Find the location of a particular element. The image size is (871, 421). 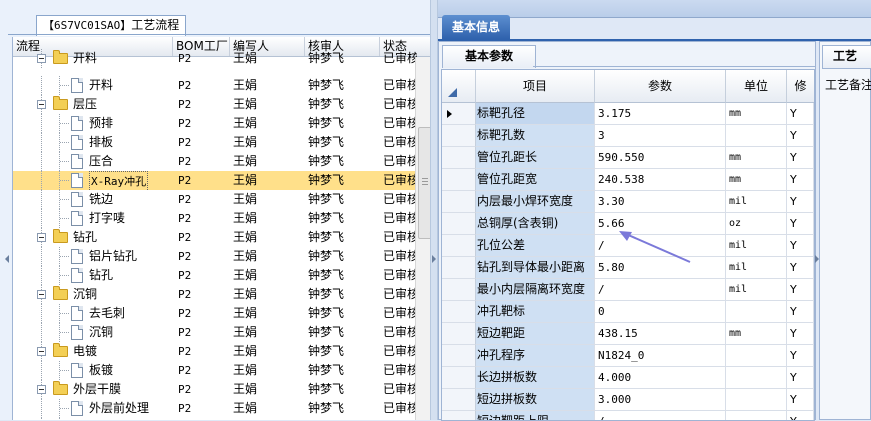

flow-name-cell: 压合 is located at coordinates (93, 161).